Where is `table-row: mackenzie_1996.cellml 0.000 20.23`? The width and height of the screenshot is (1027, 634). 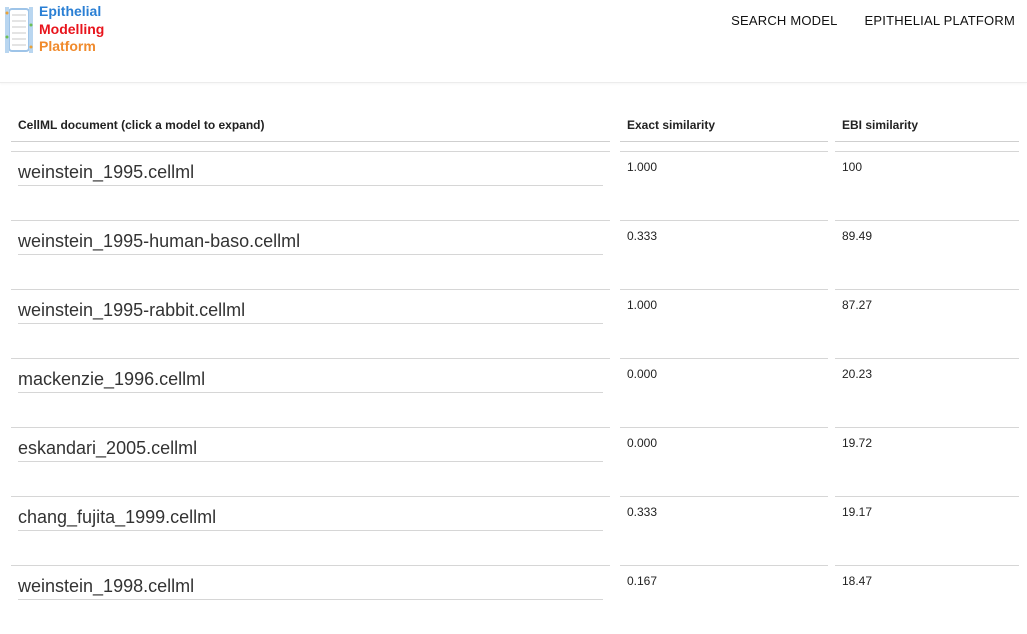
table-row: mackenzie_1996.cellml 0.000 20.23 is located at coordinates (513, 392).